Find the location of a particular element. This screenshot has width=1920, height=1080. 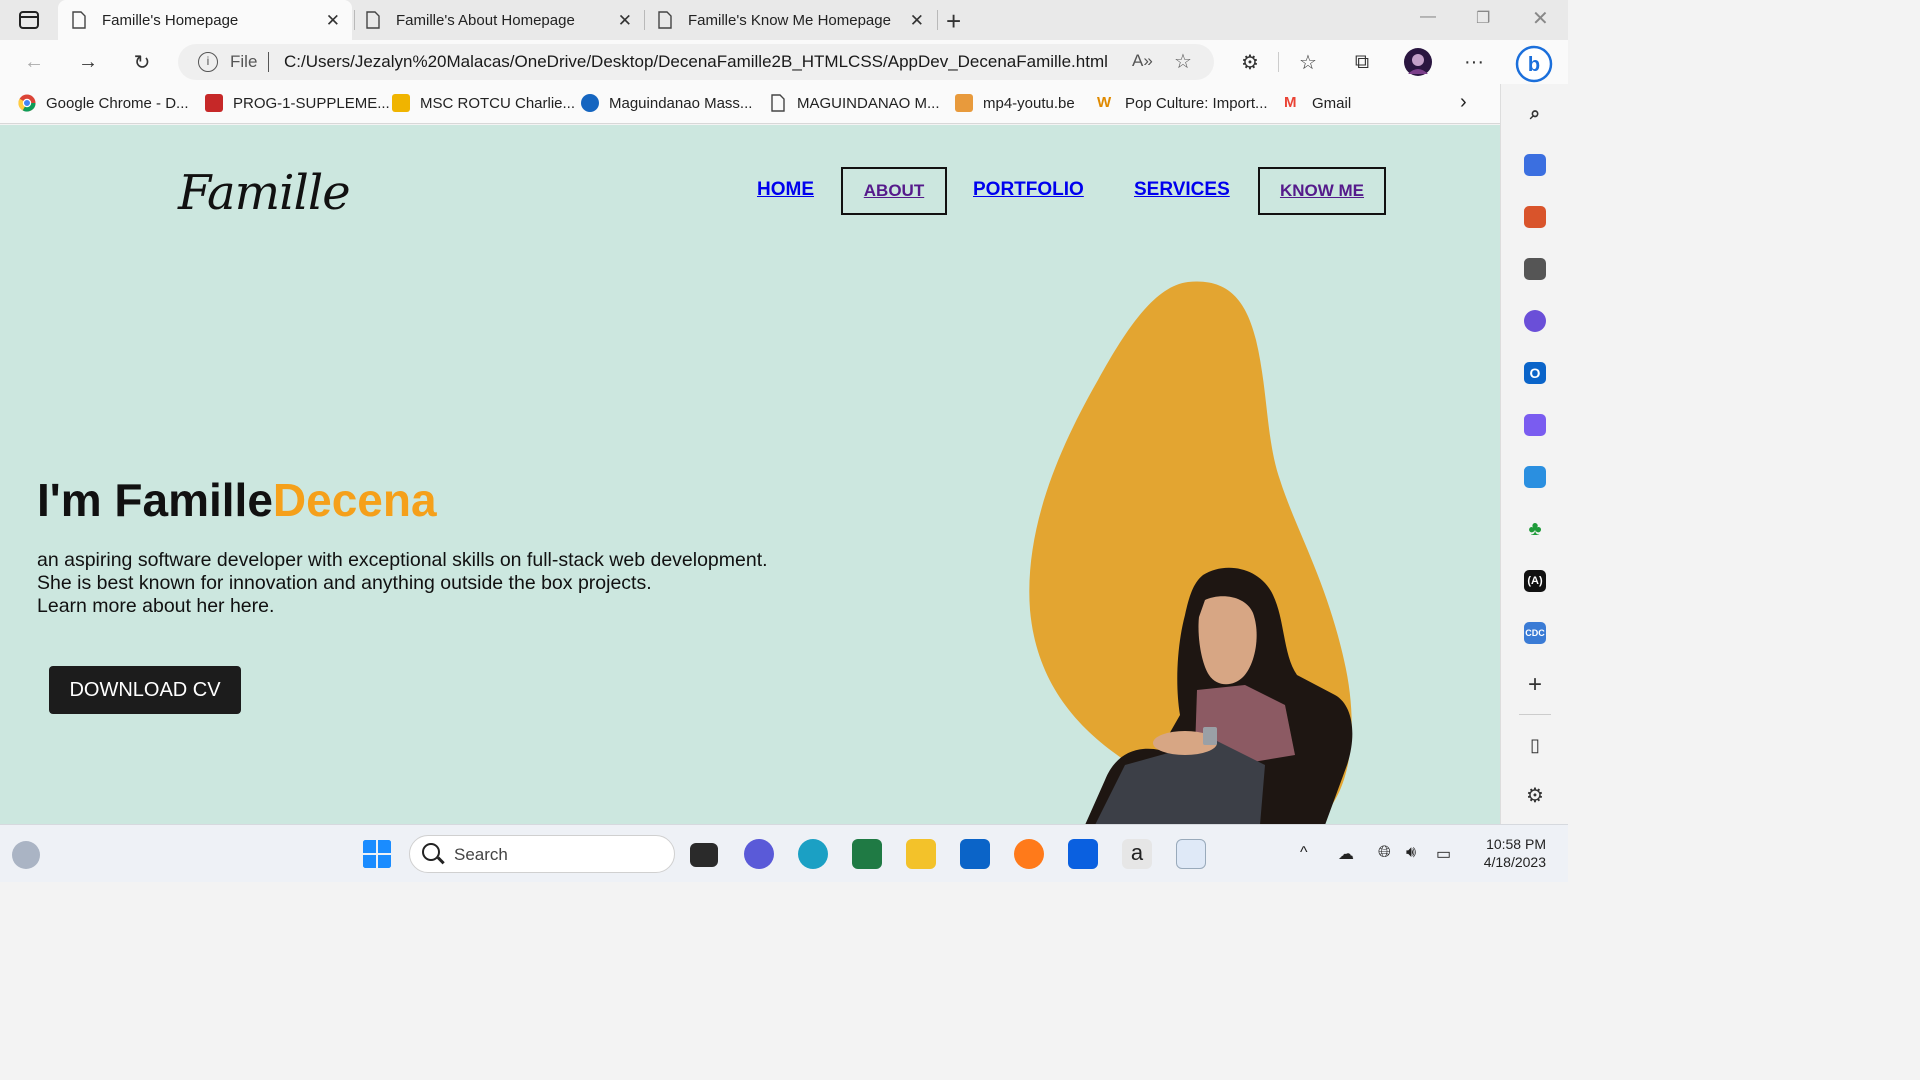

edge-sidebar: ⌕ O ♣ (A) CDC + ▯ ⚙ is located at coordinates (1534, 454).